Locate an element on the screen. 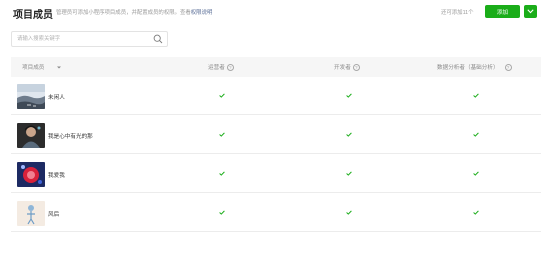 The height and width of the screenshot is (263, 544). page-description: 管理员可添加小程序项目成员，并配置成员的权限。查看权限说明 is located at coordinates (134, 12).